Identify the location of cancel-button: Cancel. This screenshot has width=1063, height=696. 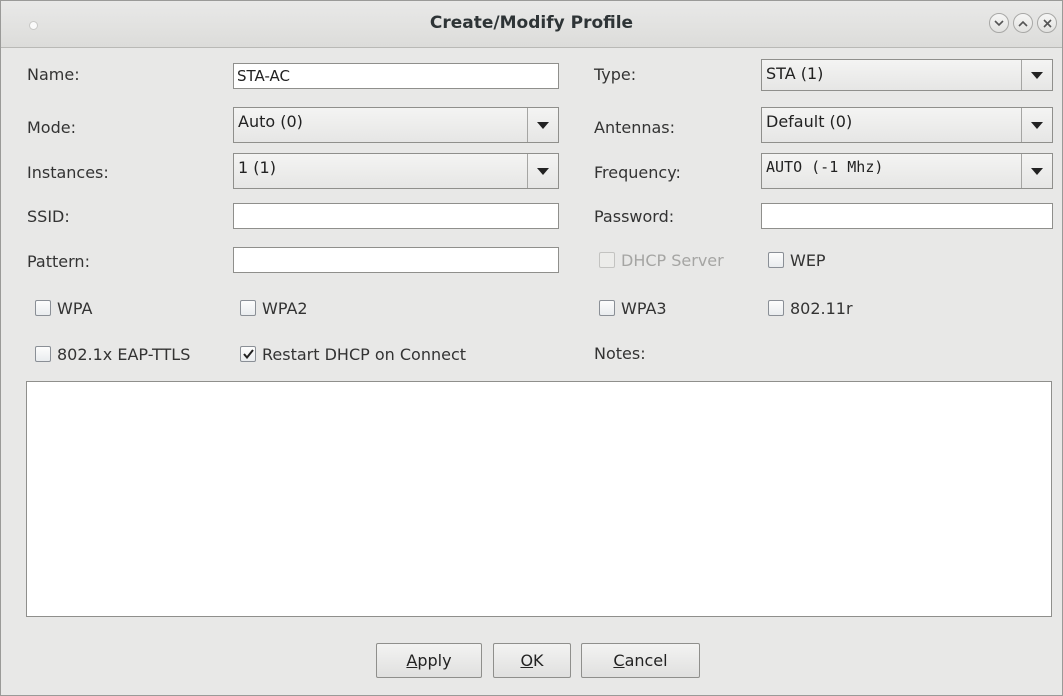
(640, 660).